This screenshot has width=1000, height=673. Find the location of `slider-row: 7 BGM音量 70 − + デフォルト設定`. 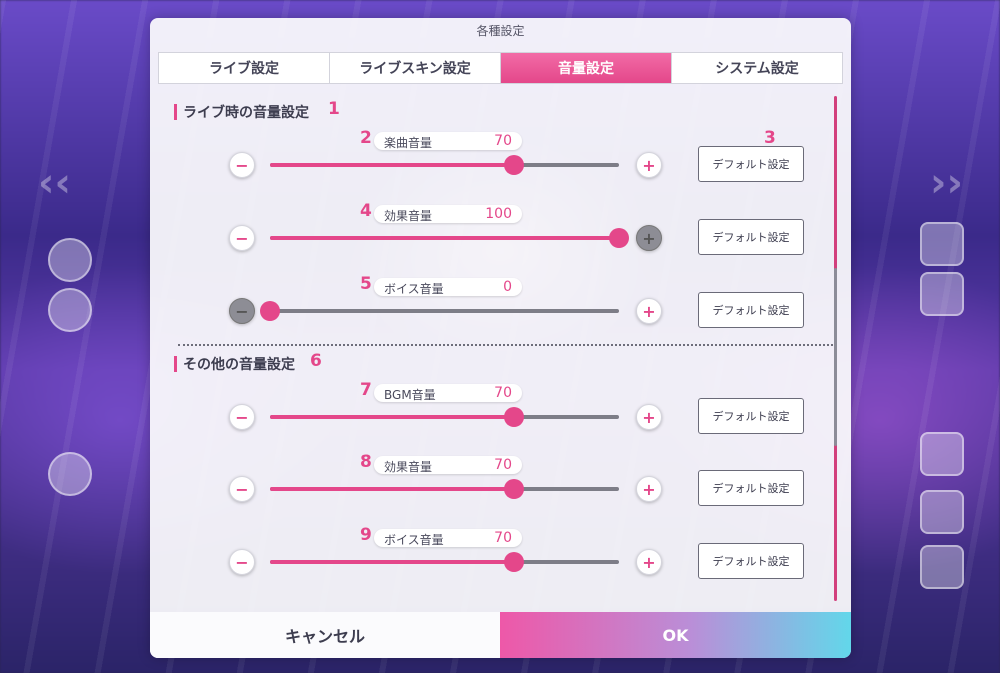

slider-row: 7 BGM音量 70 − + デフォルト設定 is located at coordinates (500, 417).